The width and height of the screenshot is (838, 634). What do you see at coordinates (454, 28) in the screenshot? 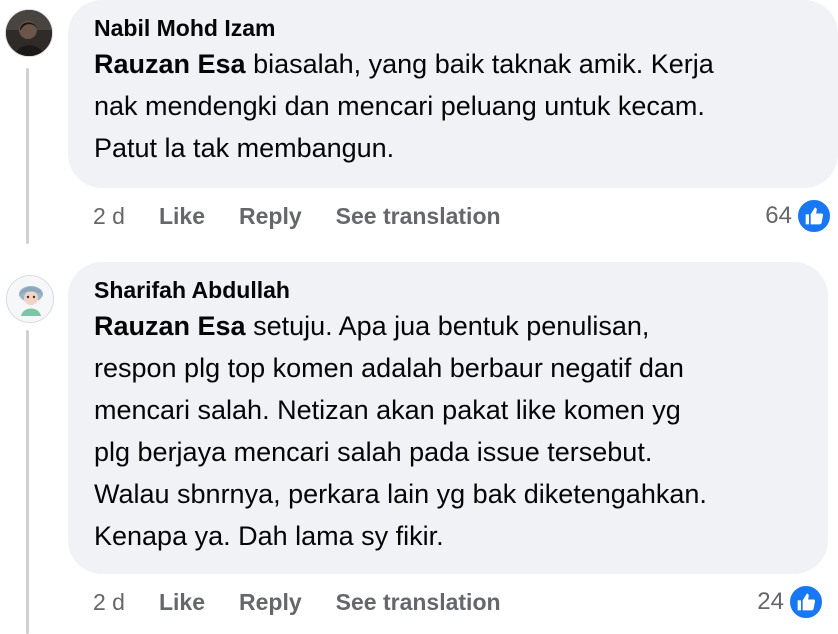
I see `comment-author: Nabil Mohd Izam` at bounding box center [454, 28].